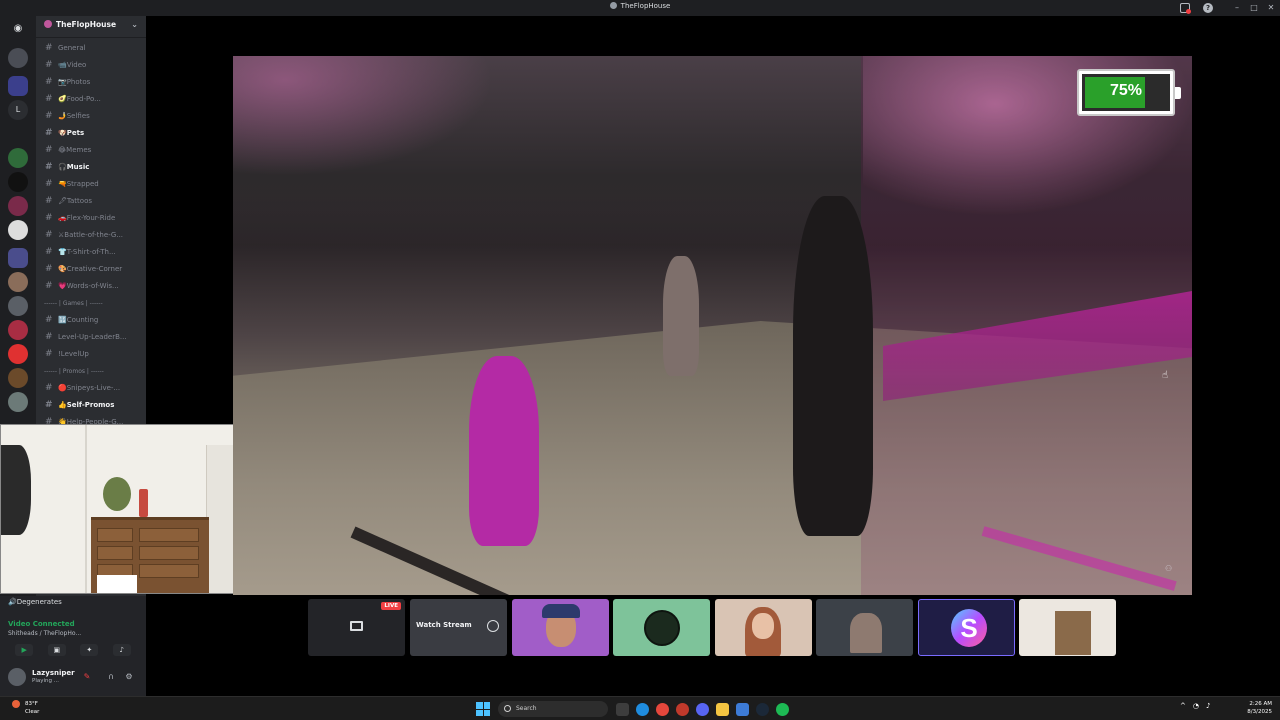 The image size is (1280, 720). I want to click on discord-taskbar-icon, so click(702, 709).